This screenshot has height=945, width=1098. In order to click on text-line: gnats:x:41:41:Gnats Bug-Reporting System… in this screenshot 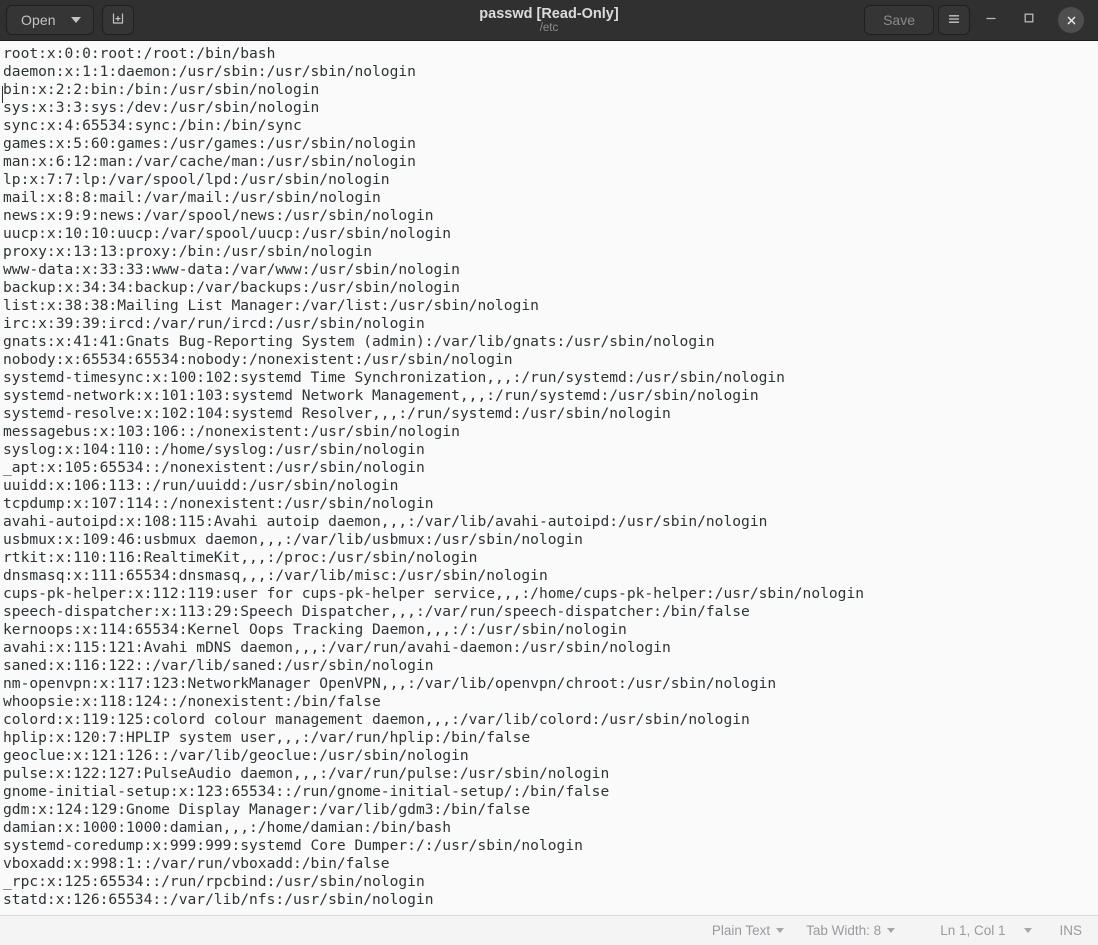, I will do `click(359, 341)`.